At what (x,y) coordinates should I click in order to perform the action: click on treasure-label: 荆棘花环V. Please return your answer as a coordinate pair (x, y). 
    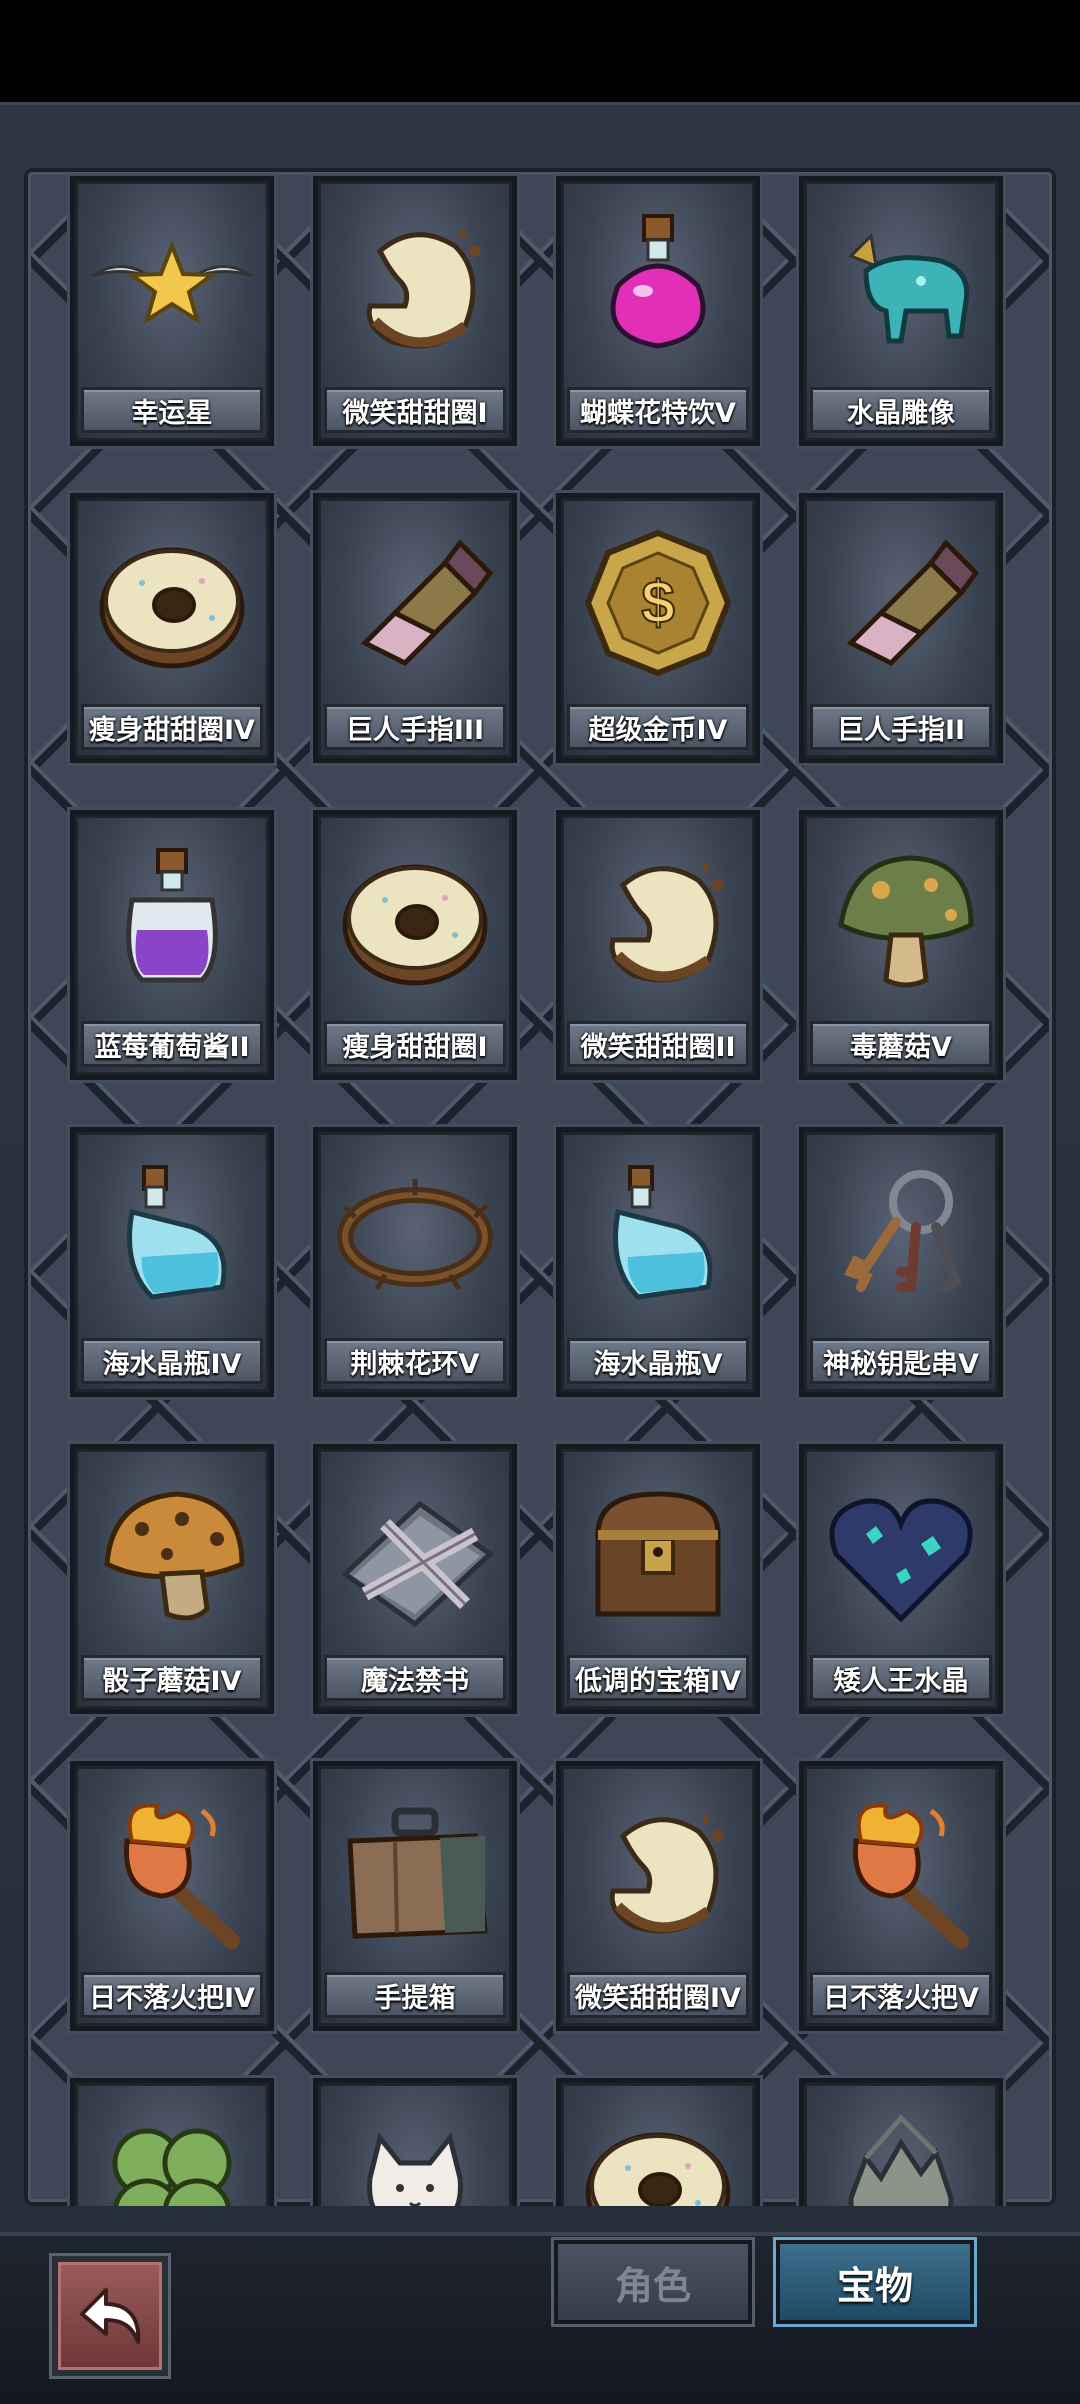
    Looking at the image, I should click on (415, 1361).